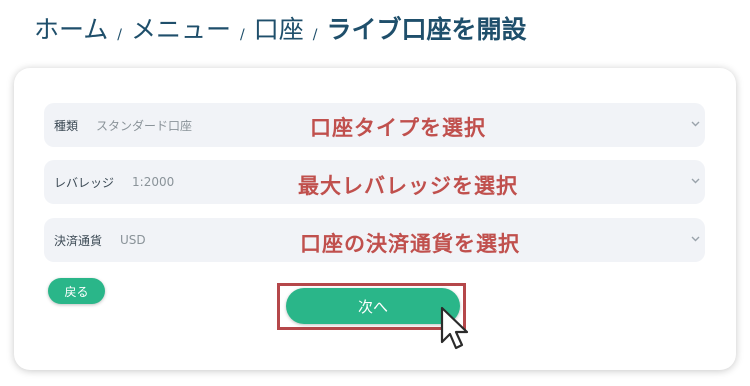 The height and width of the screenshot is (386, 750). Describe the element at coordinates (71, 28) in the screenshot. I see `breadcrumb-home: ホーム` at that location.